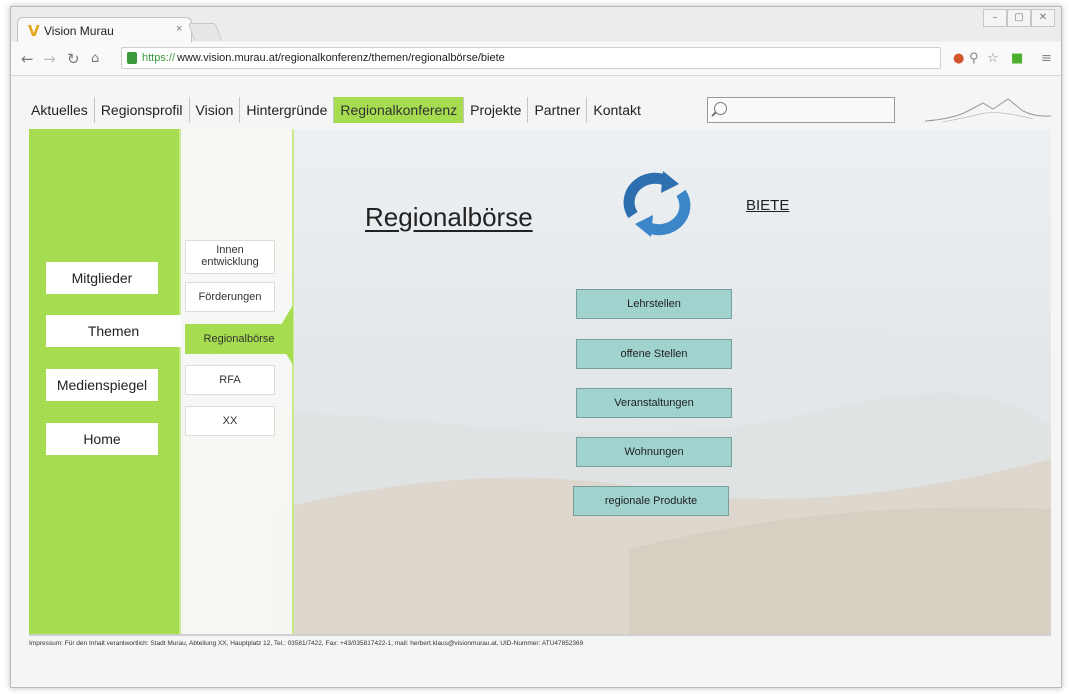 Image resolution: width=1069 pixels, height=694 pixels. What do you see at coordinates (1046, 58) in the screenshot?
I see `menu-icon: ≡` at bounding box center [1046, 58].